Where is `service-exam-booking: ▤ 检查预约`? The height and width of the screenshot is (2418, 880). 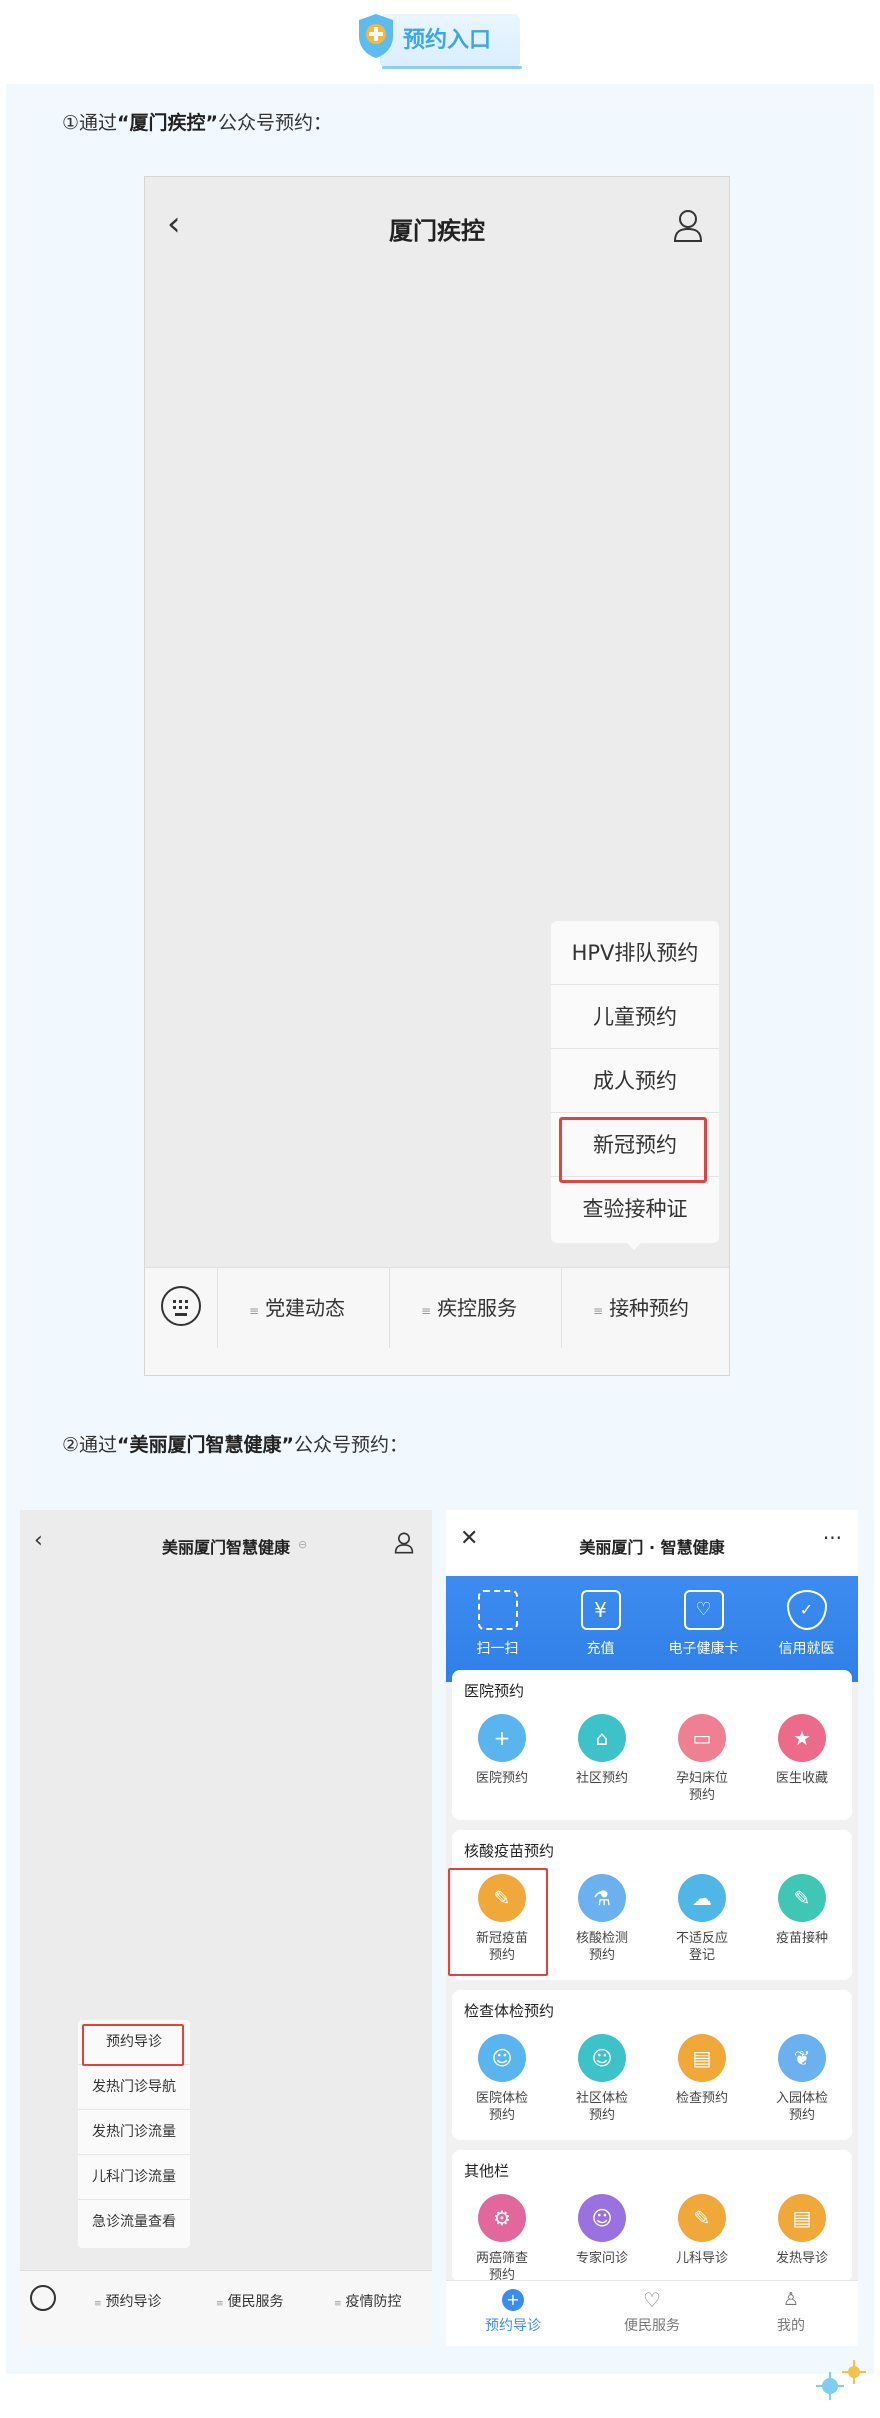 service-exam-booking: ▤ 检查预约 is located at coordinates (702, 2070).